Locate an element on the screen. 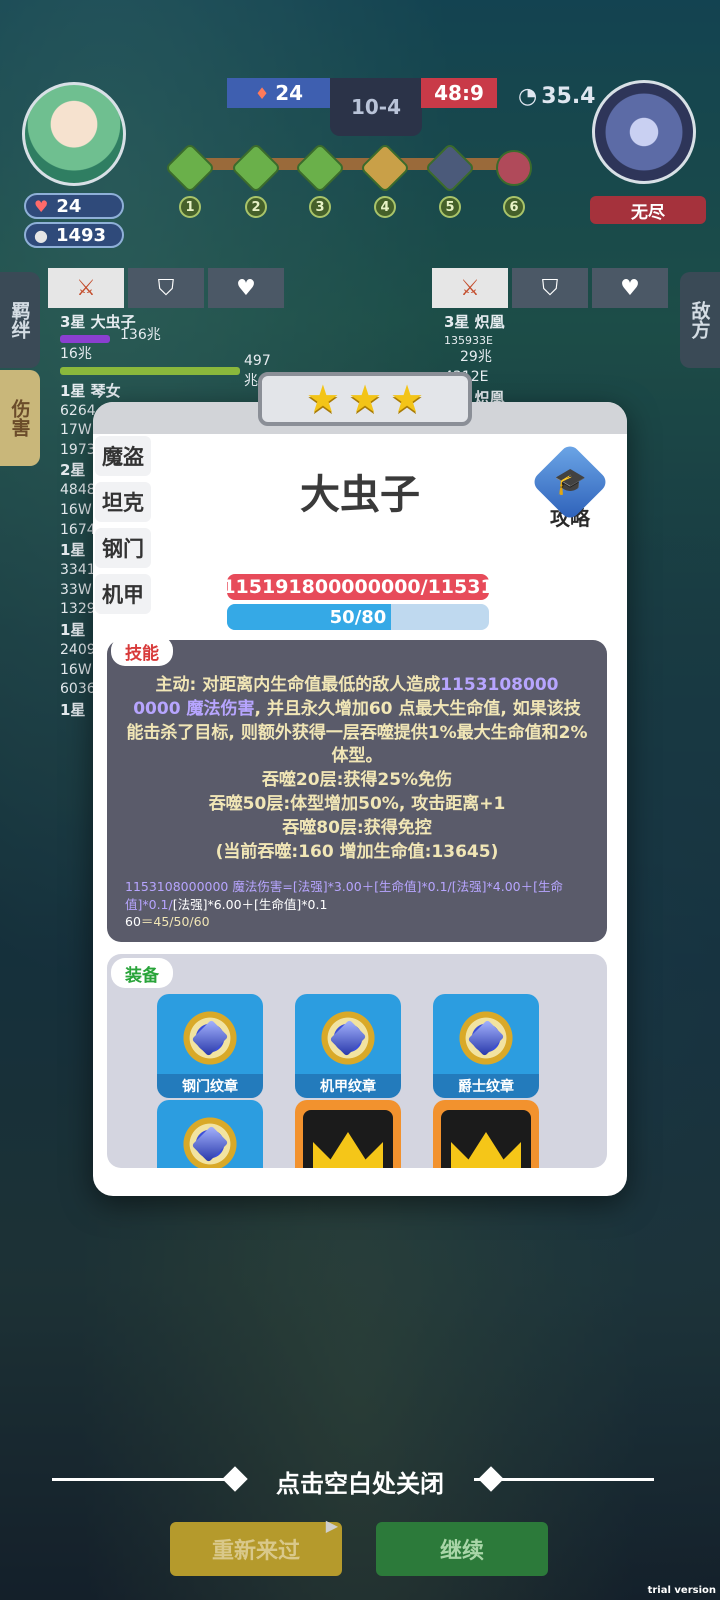 The image size is (720, 1600). formula-line: 60 is located at coordinates (133, 922).